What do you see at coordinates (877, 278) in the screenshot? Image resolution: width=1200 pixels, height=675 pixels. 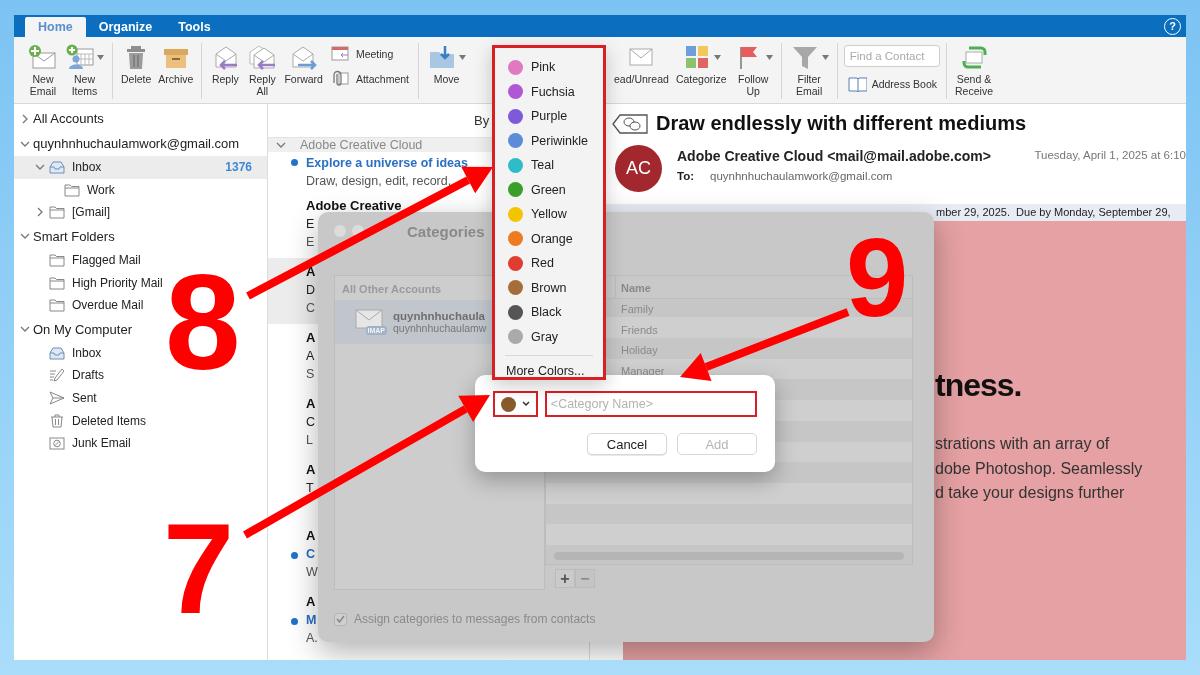 I see `step-number: 9` at bounding box center [877, 278].